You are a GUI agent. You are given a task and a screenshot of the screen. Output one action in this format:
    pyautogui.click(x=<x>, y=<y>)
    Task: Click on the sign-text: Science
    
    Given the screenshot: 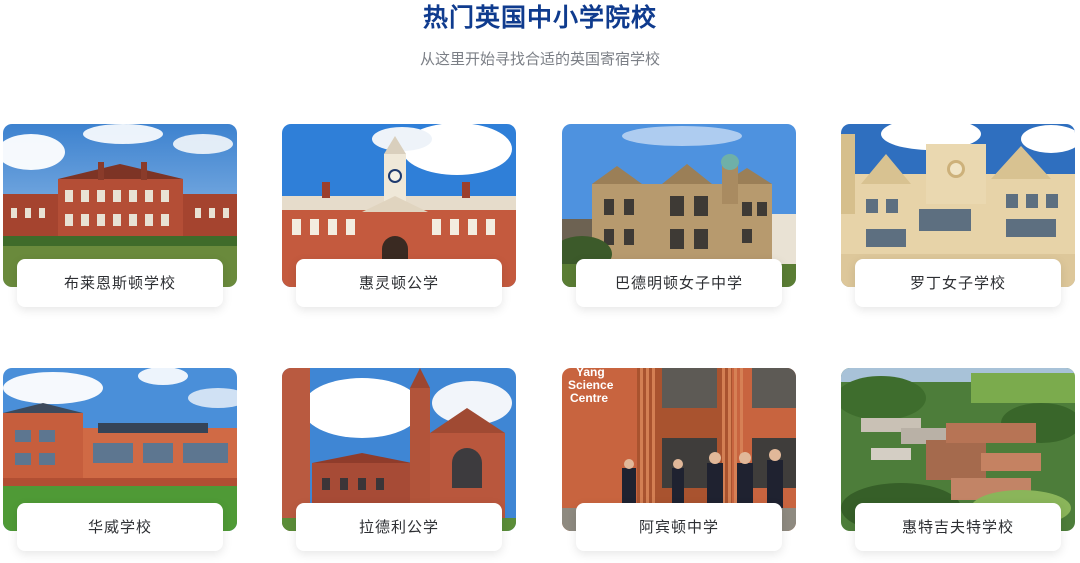 What is the action you would take?
    pyautogui.click(x=591, y=385)
    